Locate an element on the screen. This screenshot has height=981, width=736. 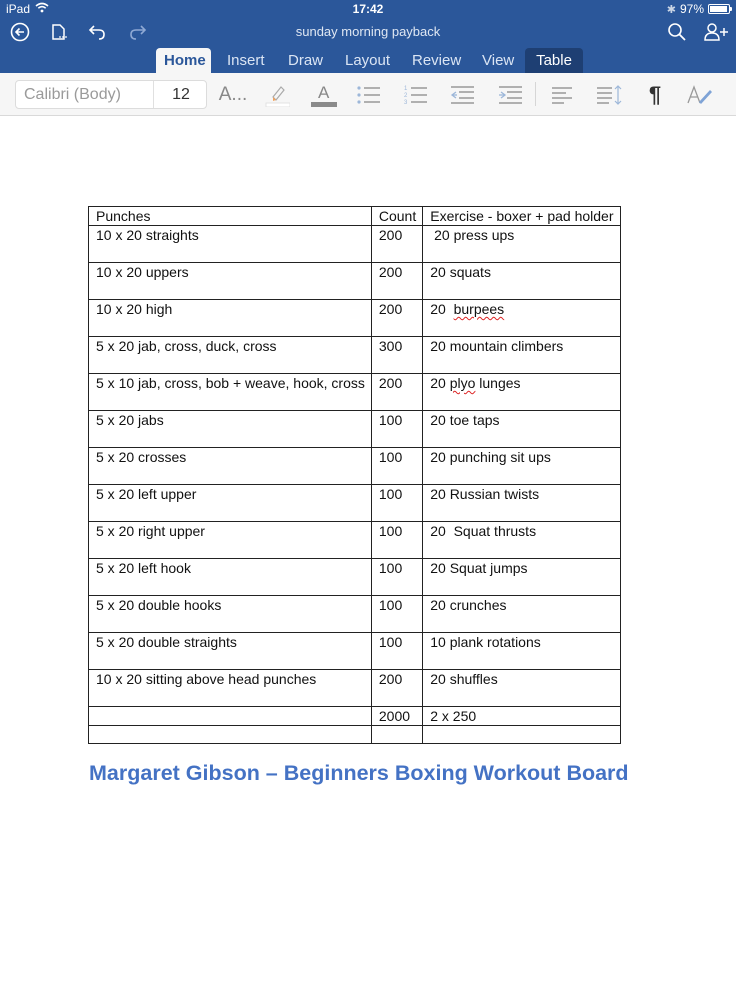
total-punches-cell is located at coordinates (230, 716).